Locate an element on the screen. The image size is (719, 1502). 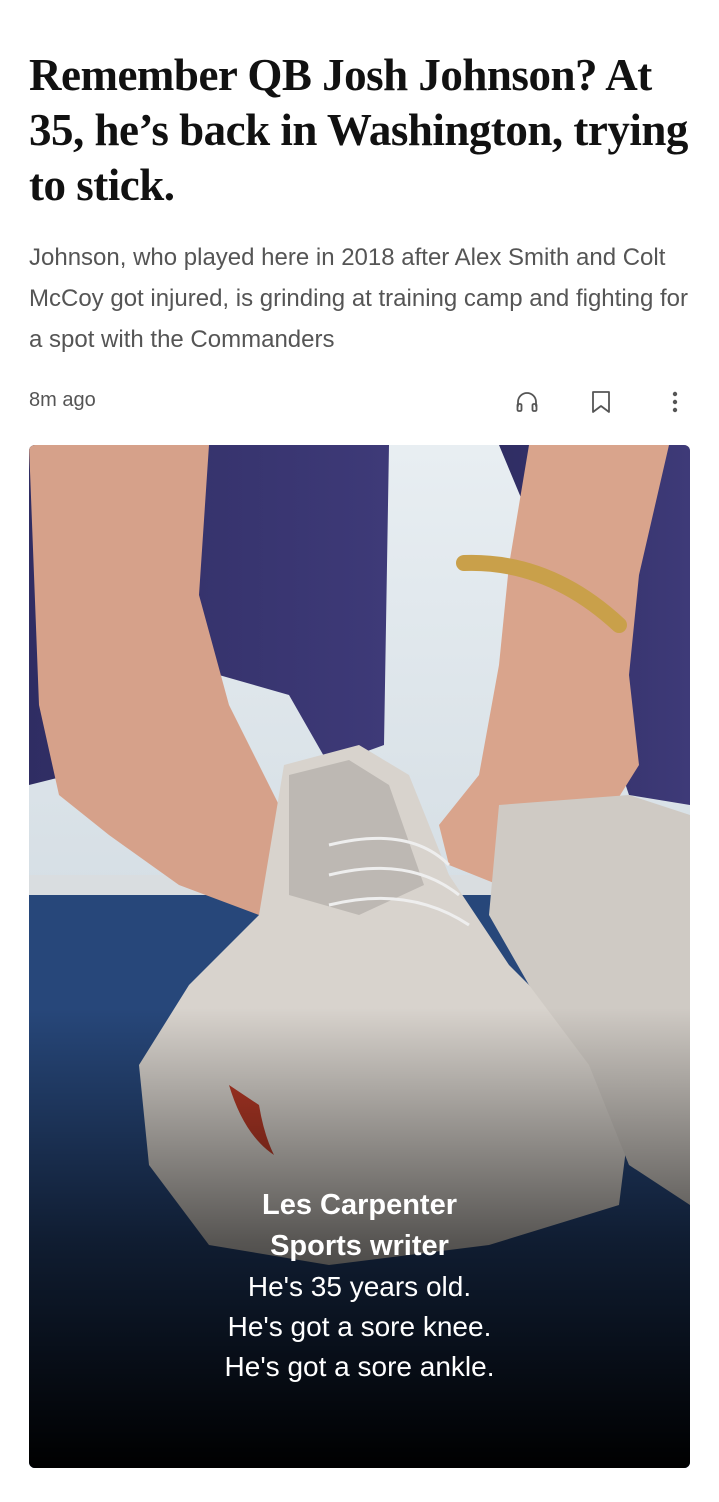
caption-line: He's got a sore knee. is located at coordinates (359, 1326).